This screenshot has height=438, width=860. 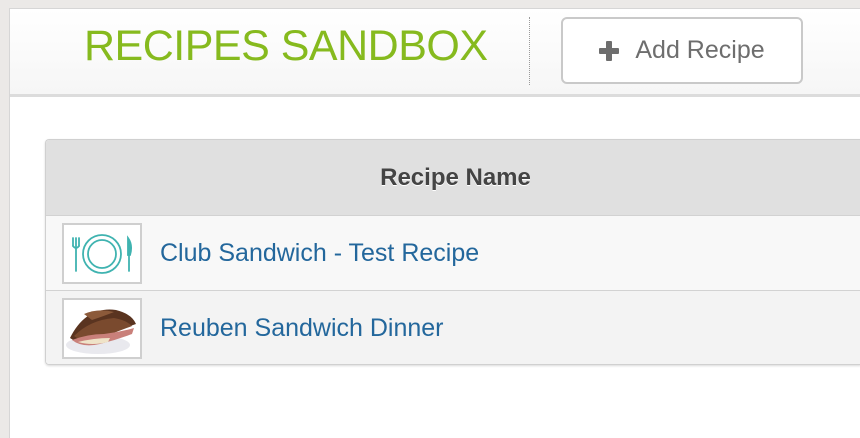 I want to click on add-recipe-label: Add Recipe, so click(x=700, y=50).